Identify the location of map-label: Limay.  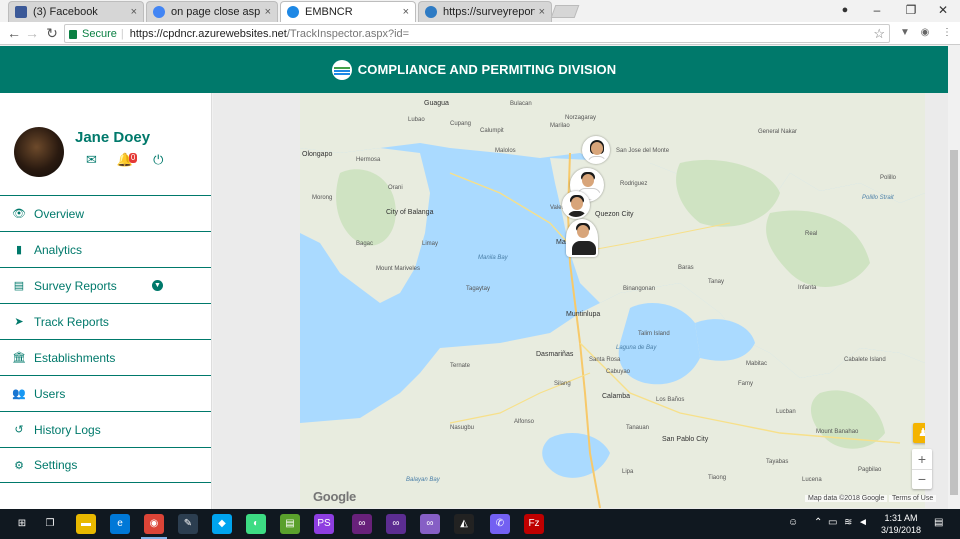
(430, 244).